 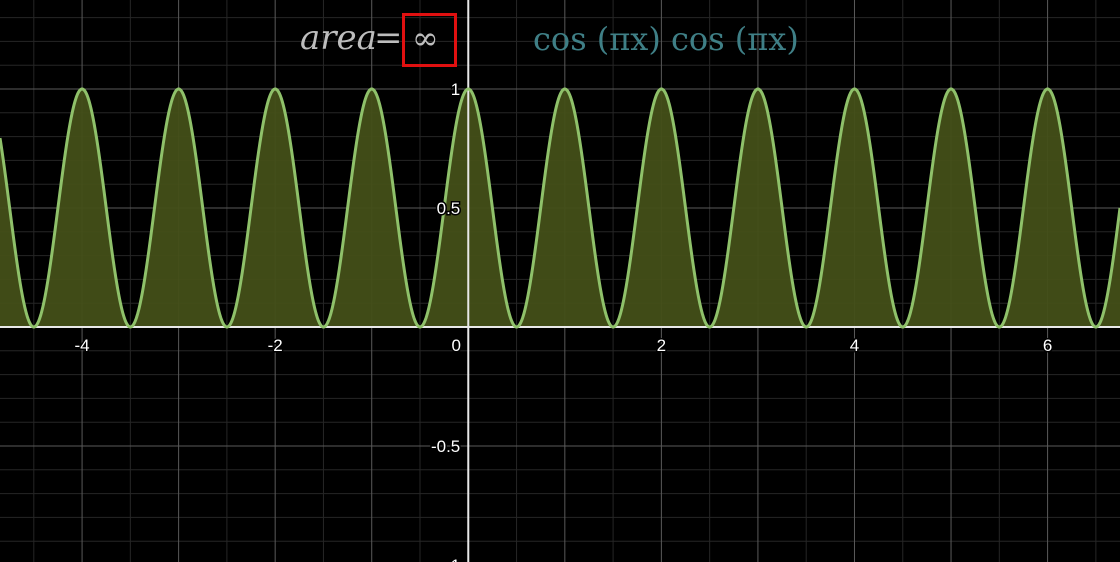 I want to click on area-label: area, so click(x=338, y=38).